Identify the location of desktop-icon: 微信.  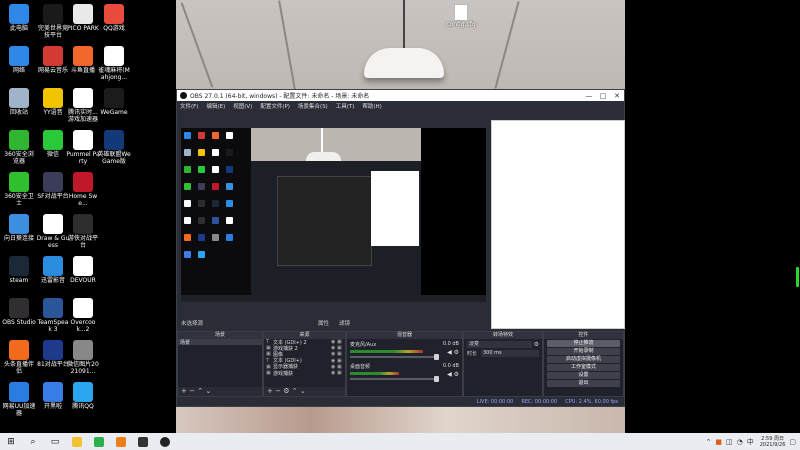
(53, 144).